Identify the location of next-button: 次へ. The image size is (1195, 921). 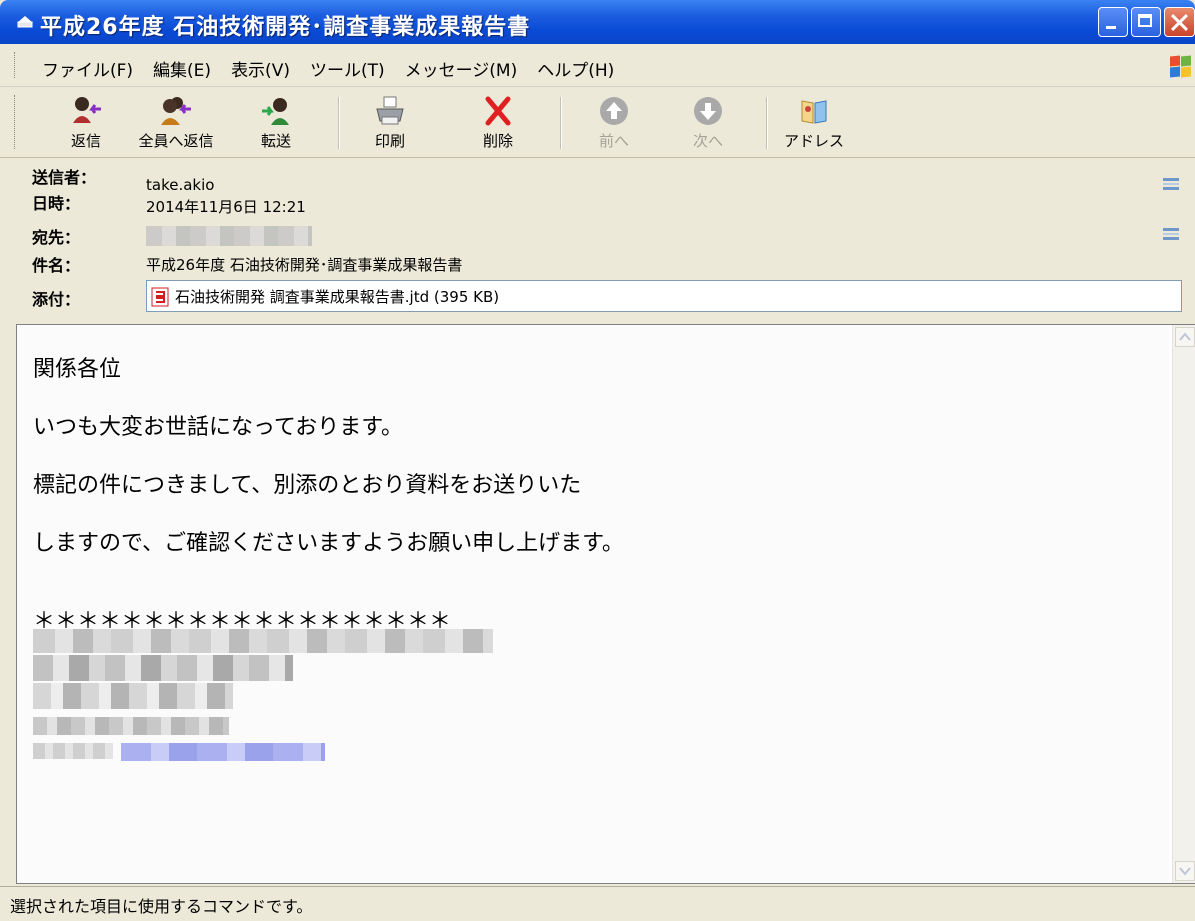
(708, 123).